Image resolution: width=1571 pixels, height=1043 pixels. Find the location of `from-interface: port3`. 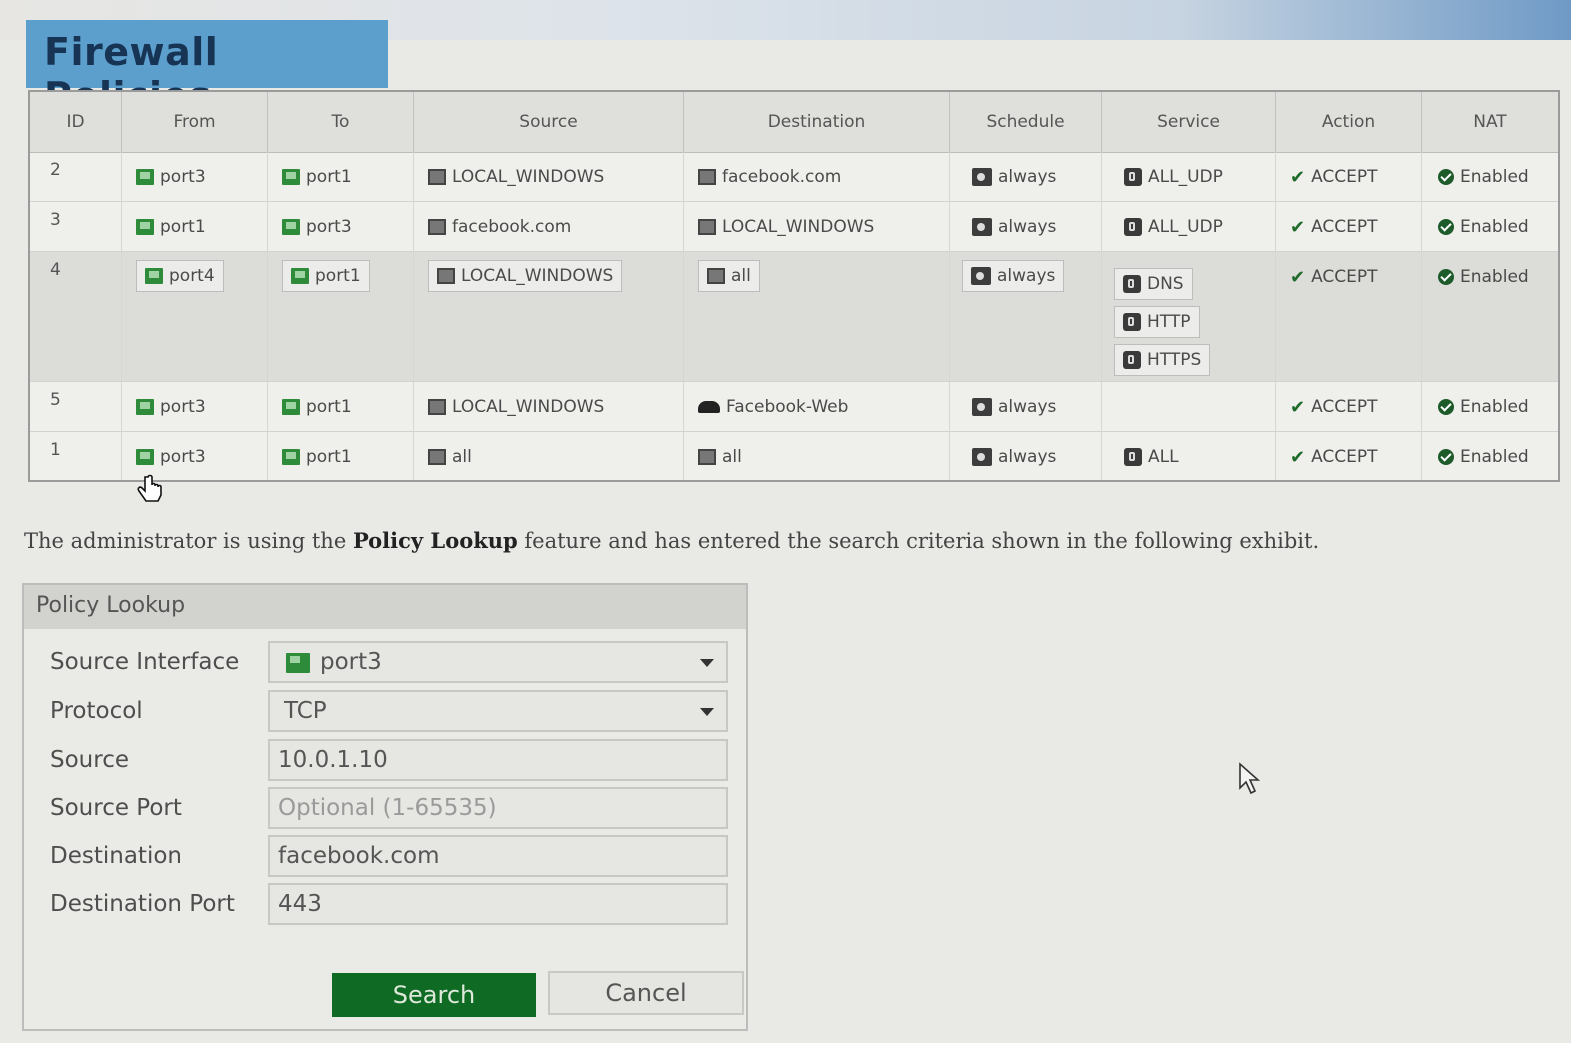

from-interface: port3 is located at coordinates (171, 177).